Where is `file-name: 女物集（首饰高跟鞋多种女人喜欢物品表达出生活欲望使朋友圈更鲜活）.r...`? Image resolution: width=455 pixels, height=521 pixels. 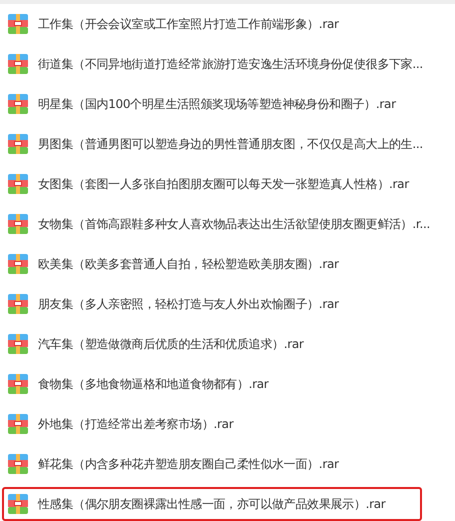 file-name: 女物集（首饰高跟鞋多种女人喜欢物品表达出生活欲望使朋友圈更鲜活）.r... is located at coordinates (234, 224).